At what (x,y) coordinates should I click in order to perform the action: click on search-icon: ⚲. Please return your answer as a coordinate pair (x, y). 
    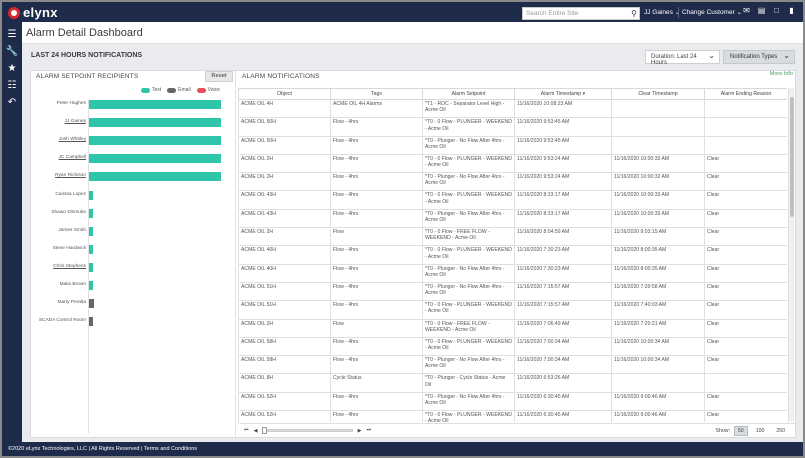
    Looking at the image, I should click on (634, 13).